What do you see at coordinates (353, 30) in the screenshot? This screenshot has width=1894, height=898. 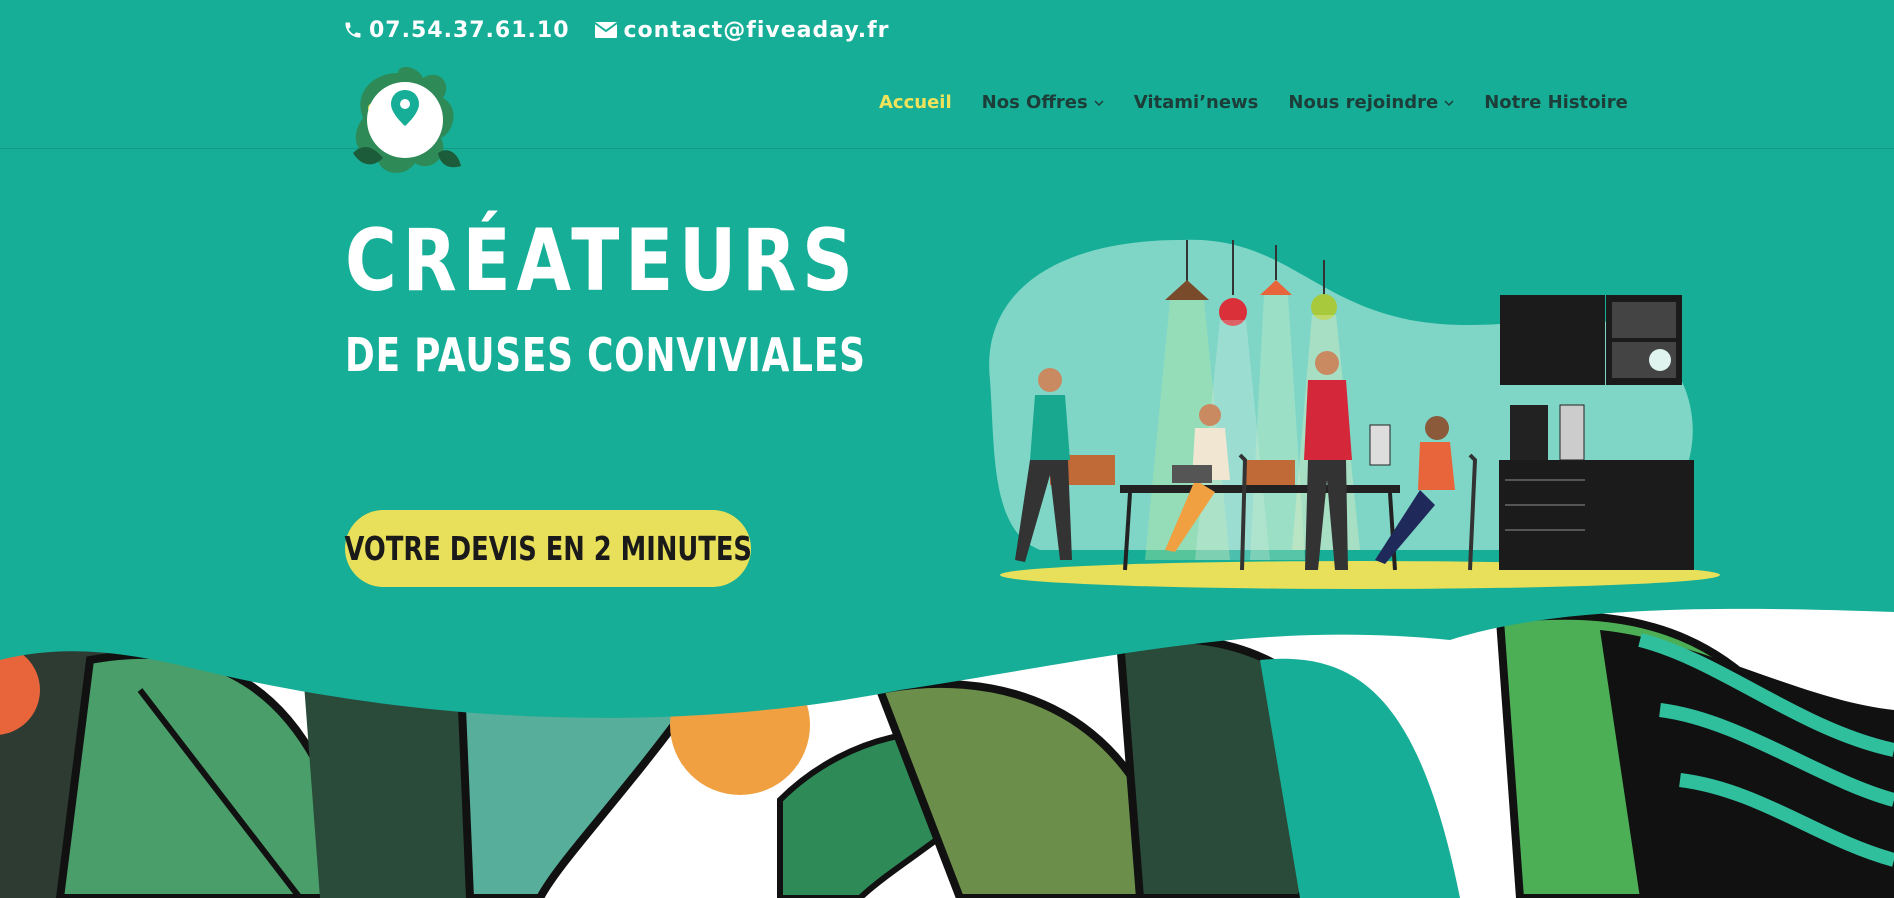 I see `phone-icon` at bounding box center [353, 30].